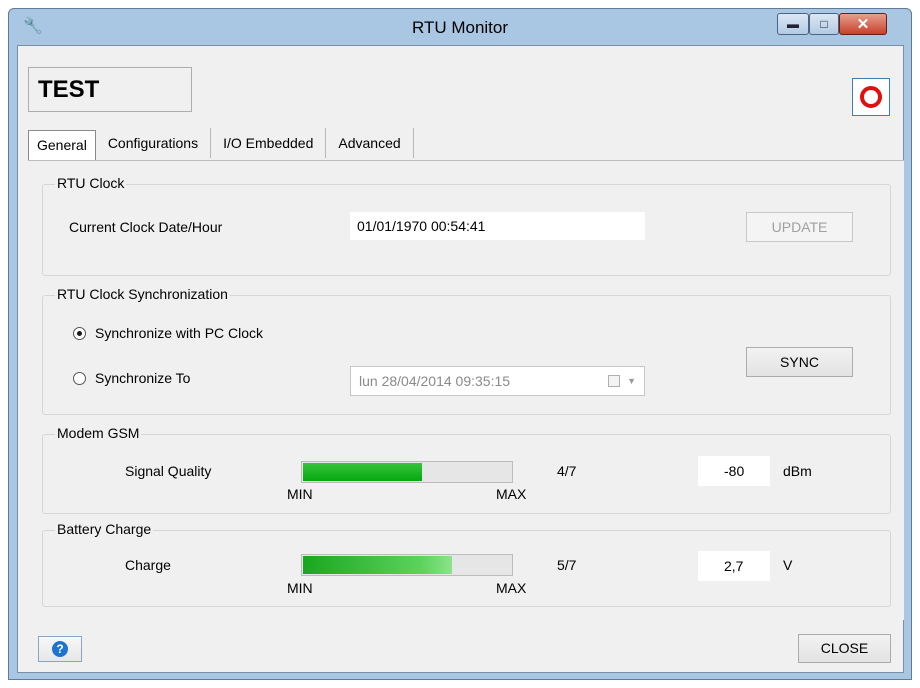 This screenshot has height=688, width=920. I want to click on charge-min-label: MIN, so click(300, 588).